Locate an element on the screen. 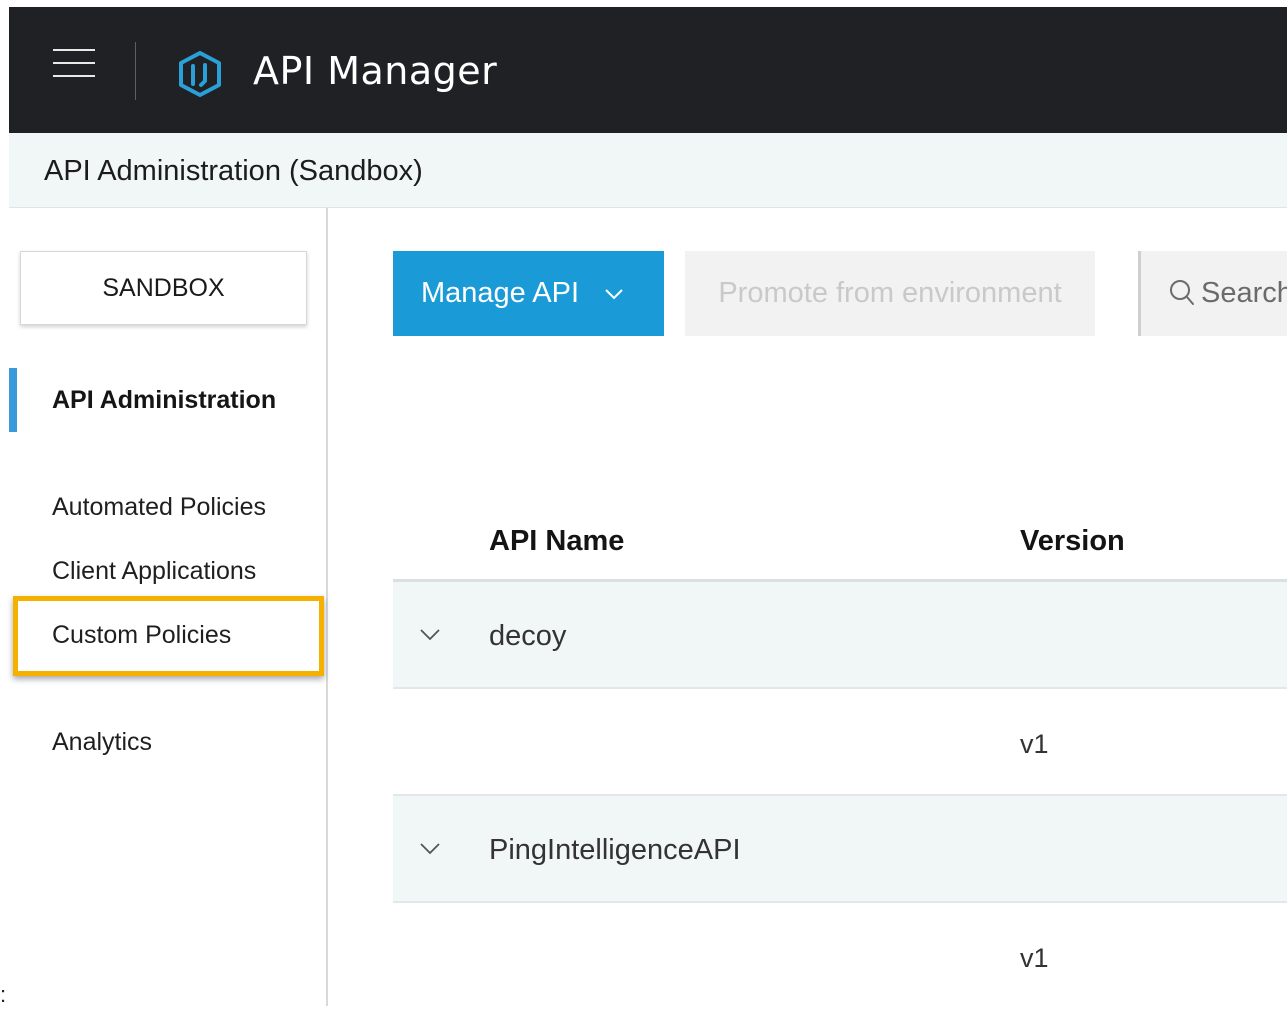 The image size is (1287, 1010). column-header-api-name: API Name is located at coordinates (556, 541).